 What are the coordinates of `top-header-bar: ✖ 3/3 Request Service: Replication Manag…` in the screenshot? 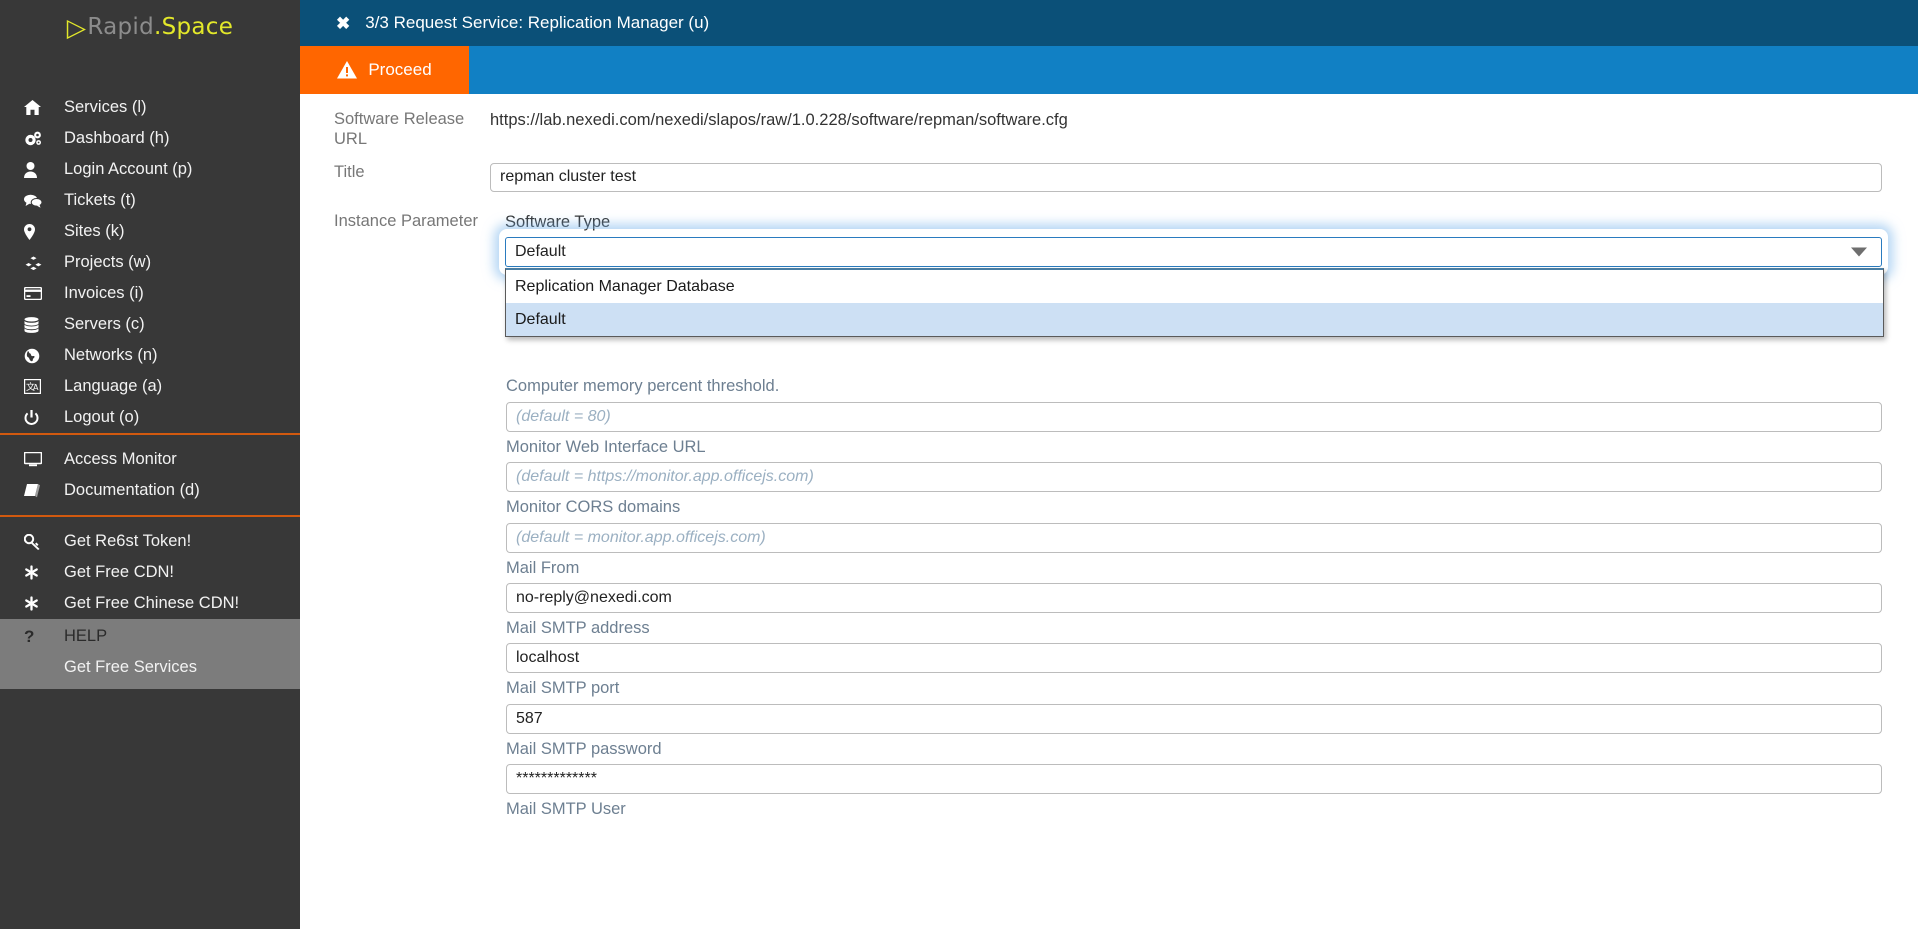 It's located at (1109, 23).